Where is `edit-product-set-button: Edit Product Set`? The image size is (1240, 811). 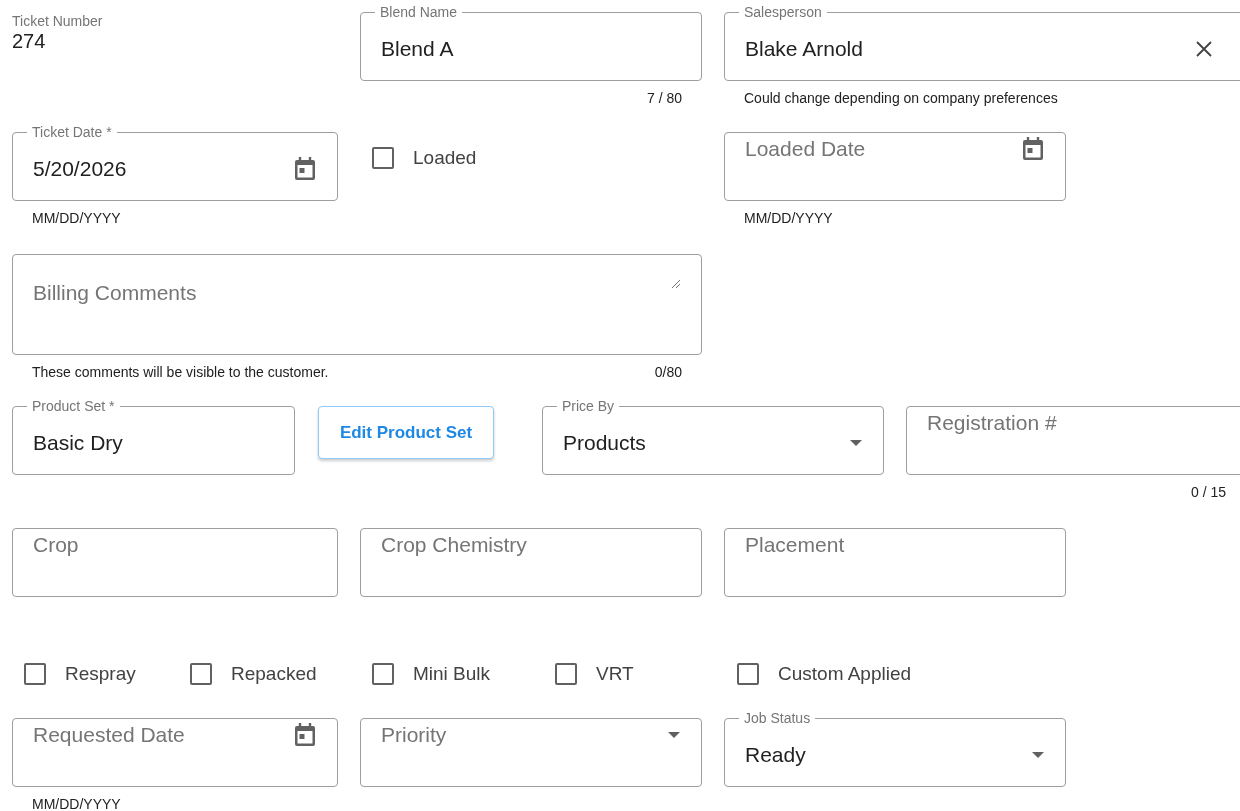 edit-product-set-button: Edit Product Set is located at coordinates (406, 432).